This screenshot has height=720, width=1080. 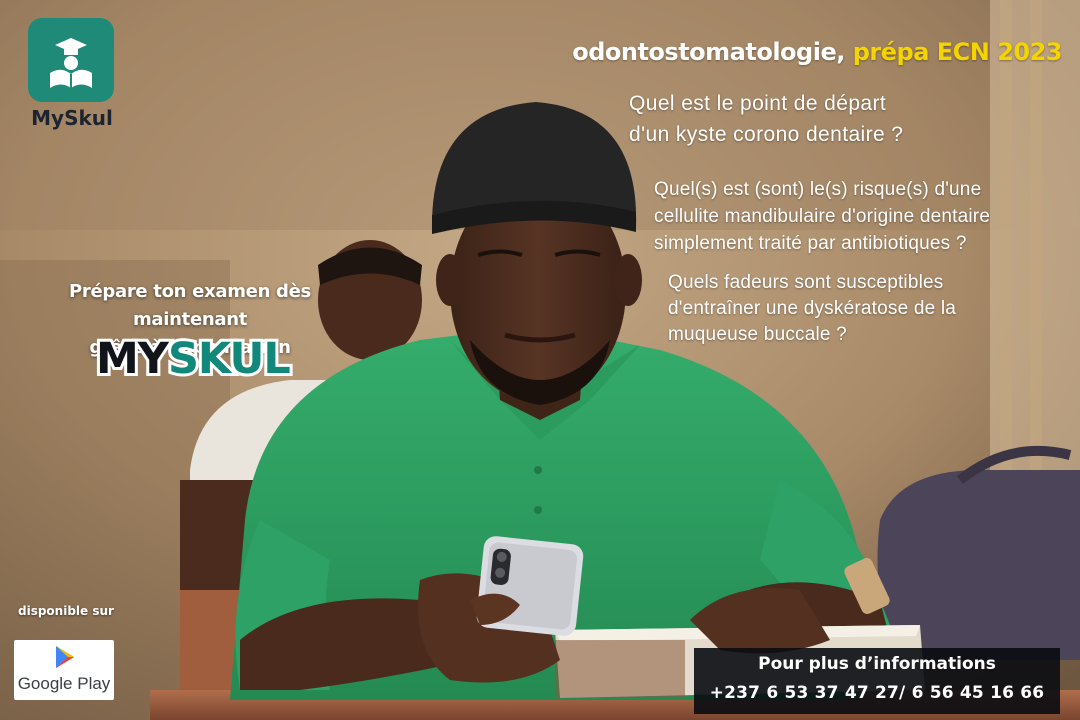 I want to click on question-line: simplement traité par antibiotiques ?, so click(x=810, y=243).